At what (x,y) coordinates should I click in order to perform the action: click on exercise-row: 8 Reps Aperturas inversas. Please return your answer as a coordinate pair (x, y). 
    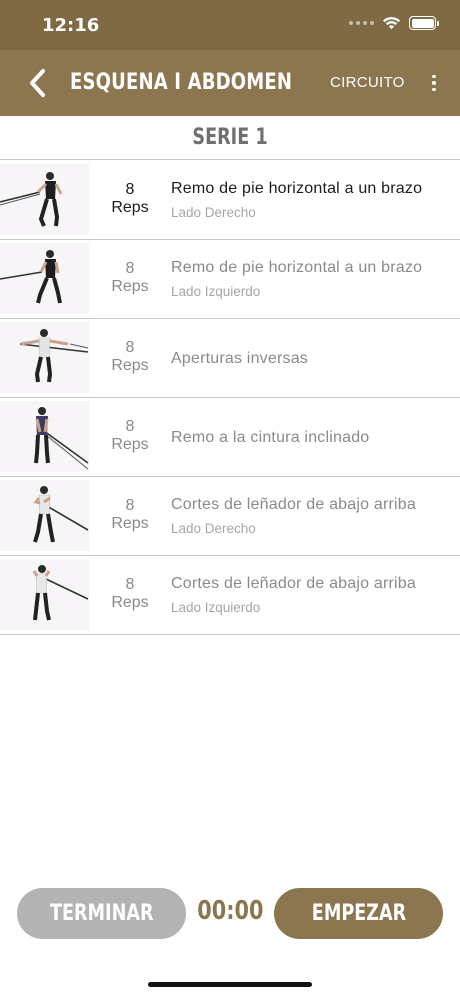
    Looking at the image, I should click on (230, 358).